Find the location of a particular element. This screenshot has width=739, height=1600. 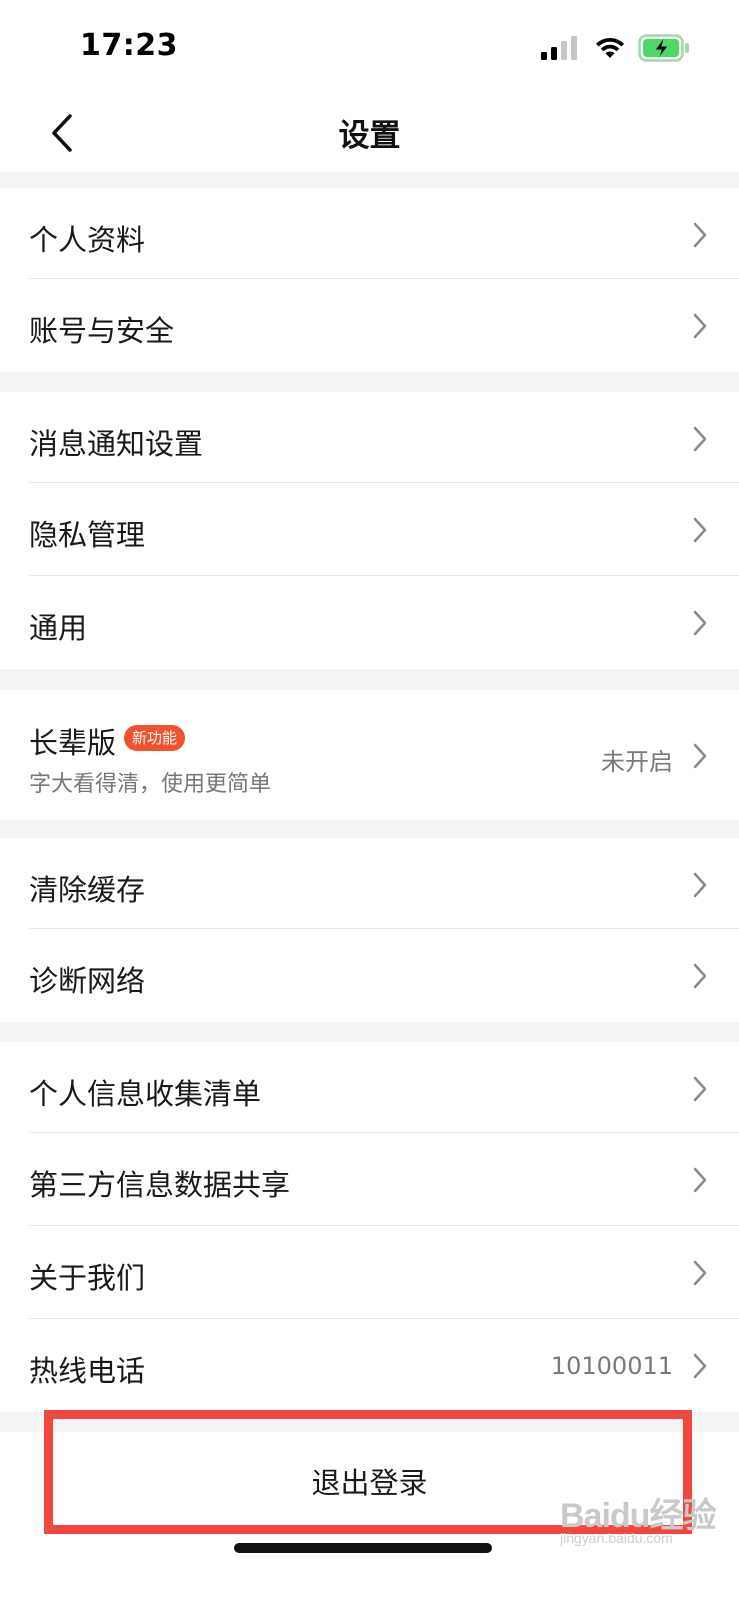

settings-item-hotline: 热线电话 10100011 is located at coordinates (369, 1365).